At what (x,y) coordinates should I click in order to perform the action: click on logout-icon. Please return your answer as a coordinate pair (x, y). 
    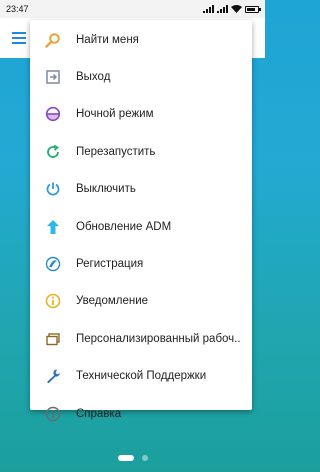
    Looking at the image, I should click on (53, 77).